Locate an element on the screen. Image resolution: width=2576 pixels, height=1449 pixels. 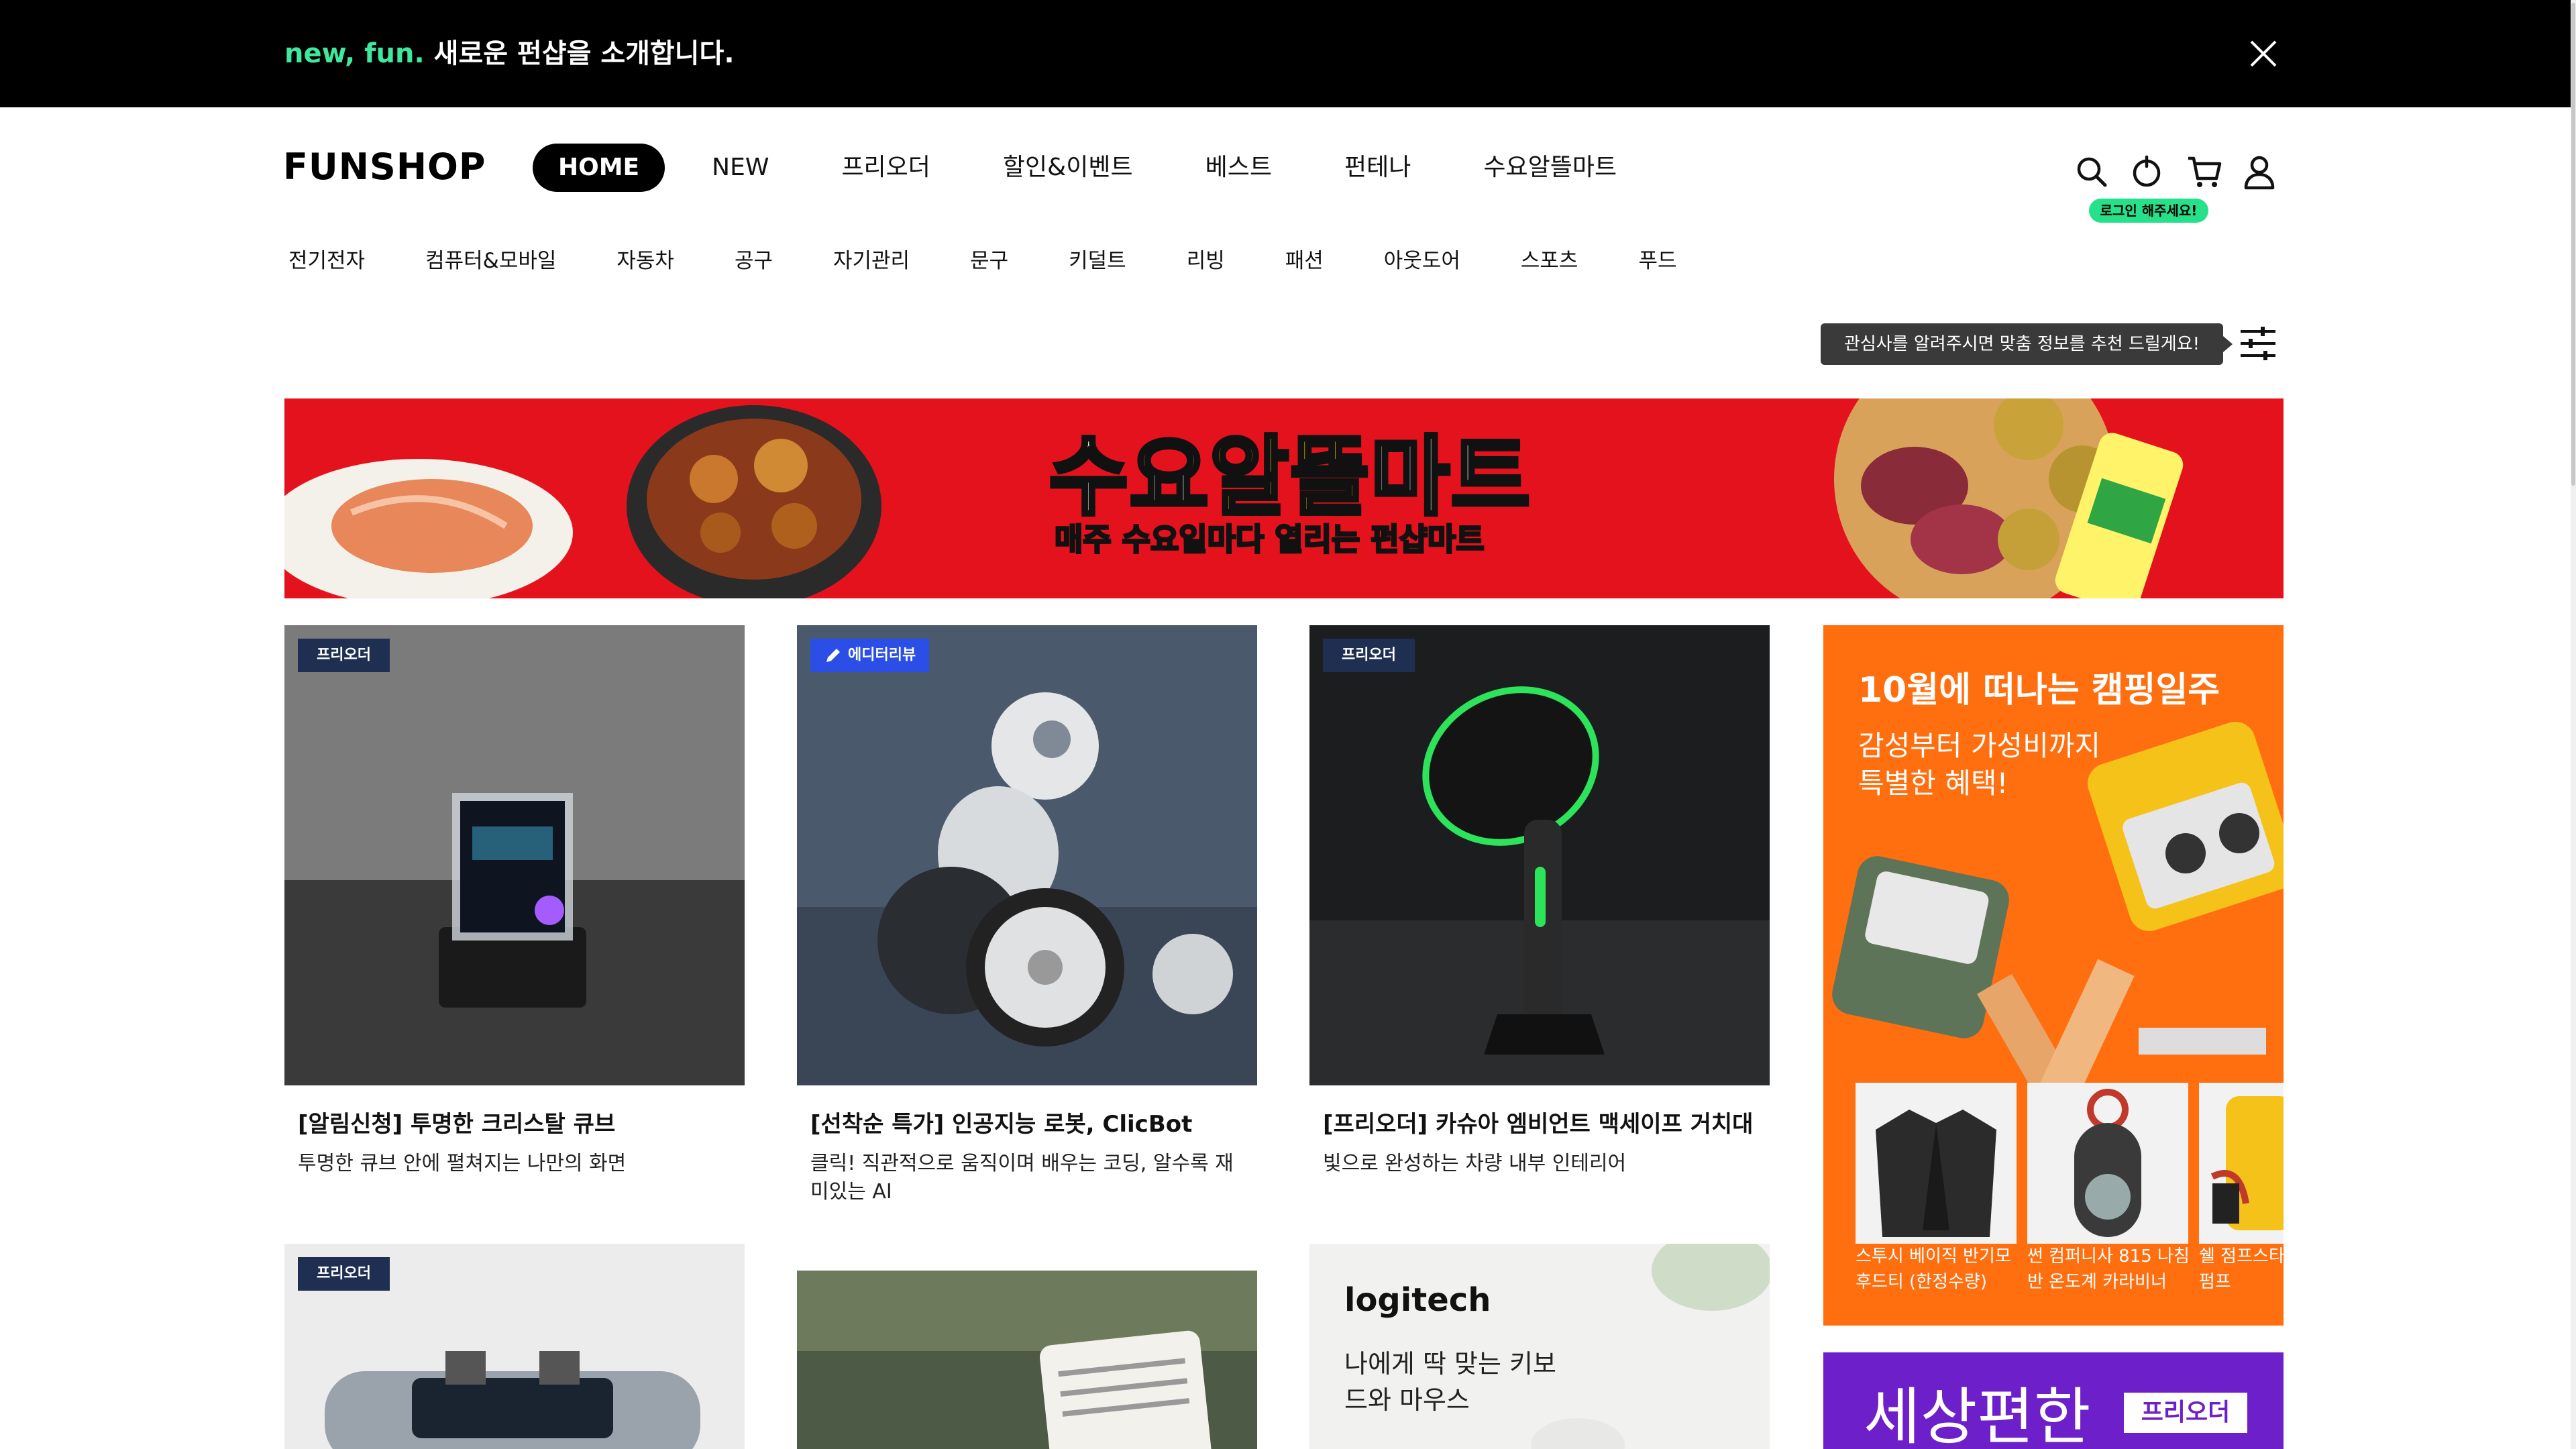
preorder-promo: 세상편한 프리오더 is located at coordinates (2053, 1400).